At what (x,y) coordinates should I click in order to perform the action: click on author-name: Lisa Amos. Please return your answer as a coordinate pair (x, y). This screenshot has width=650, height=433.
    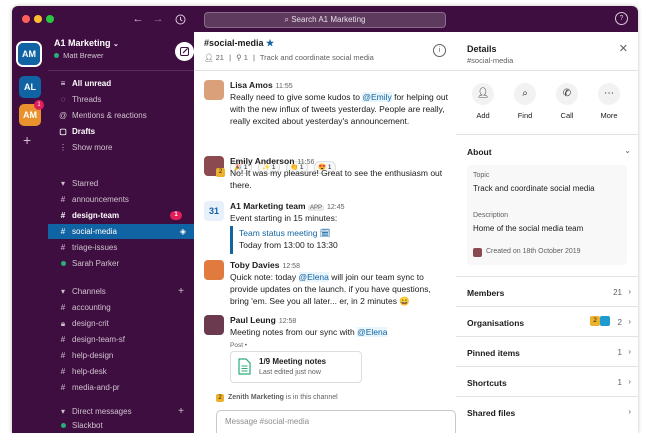
    Looking at the image, I should click on (251, 85).